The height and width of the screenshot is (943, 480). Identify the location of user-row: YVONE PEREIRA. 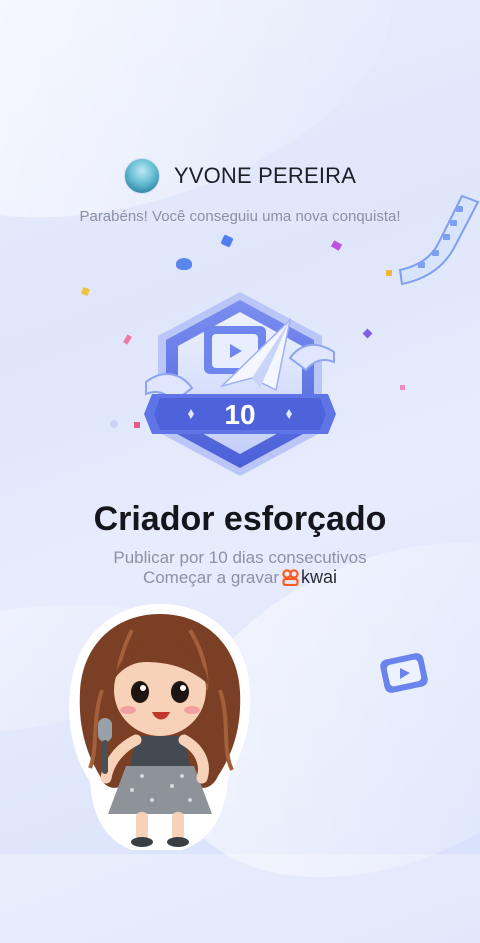
(240, 176).